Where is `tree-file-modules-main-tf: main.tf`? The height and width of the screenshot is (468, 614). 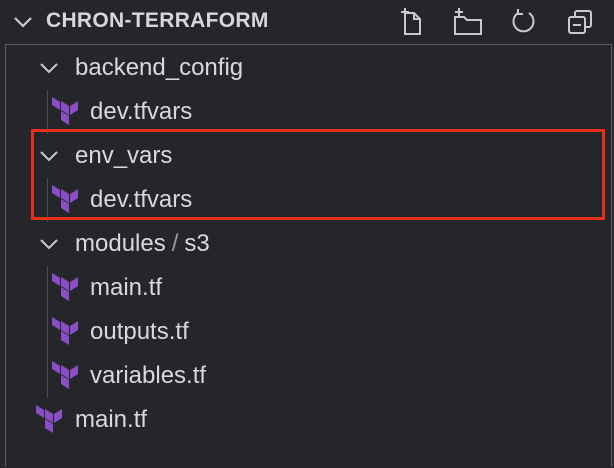 tree-file-modules-main-tf: main.tf is located at coordinates (307, 288).